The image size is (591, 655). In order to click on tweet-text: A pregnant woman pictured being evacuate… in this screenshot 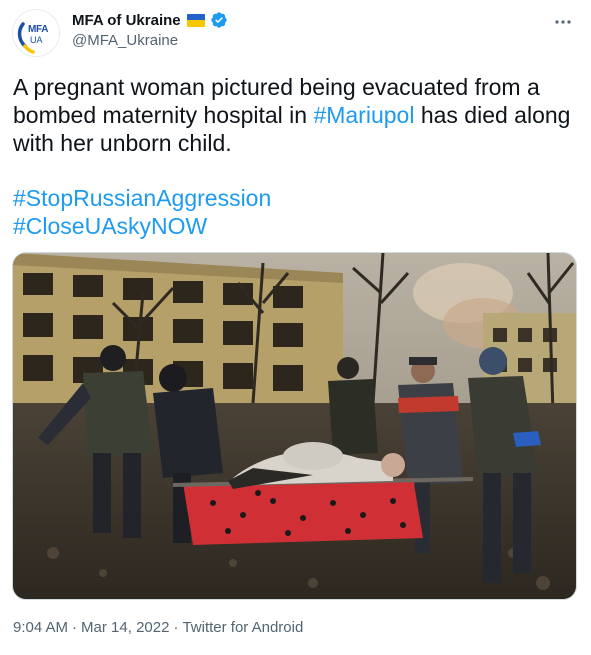, I will do `click(298, 115)`.